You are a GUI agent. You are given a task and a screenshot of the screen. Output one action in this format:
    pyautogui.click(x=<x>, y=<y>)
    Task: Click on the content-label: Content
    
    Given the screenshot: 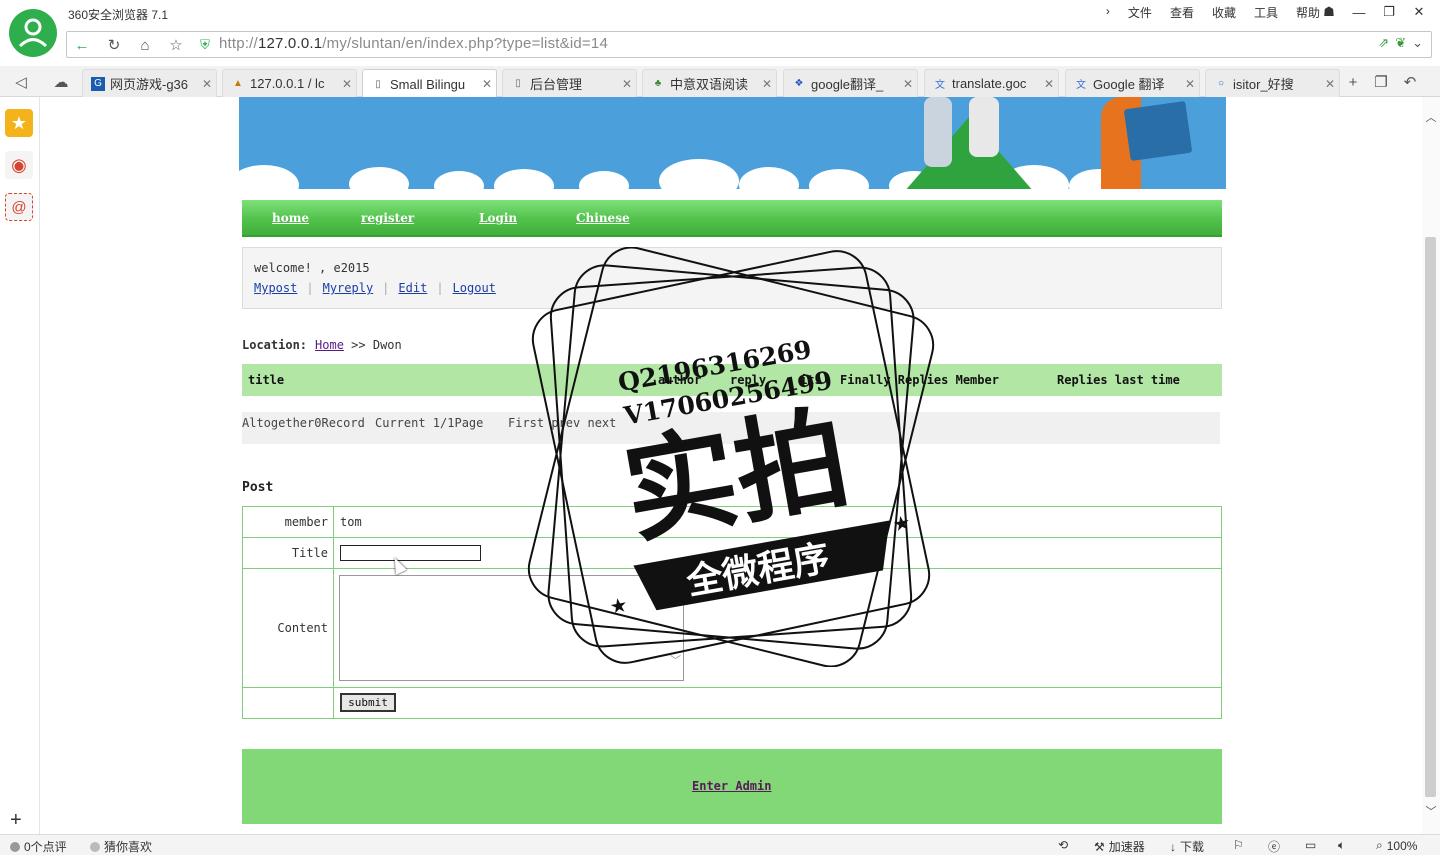 What is the action you would take?
    pyautogui.click(x=288, y=628)
    